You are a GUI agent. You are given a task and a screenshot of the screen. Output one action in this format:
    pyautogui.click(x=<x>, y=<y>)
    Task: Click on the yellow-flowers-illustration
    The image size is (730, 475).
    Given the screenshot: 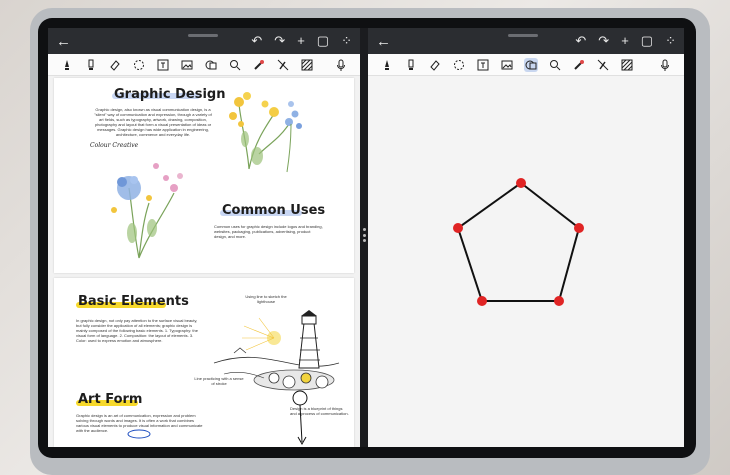 What is the action you would take?
    pyautogui.click(x=265, y=132)
    